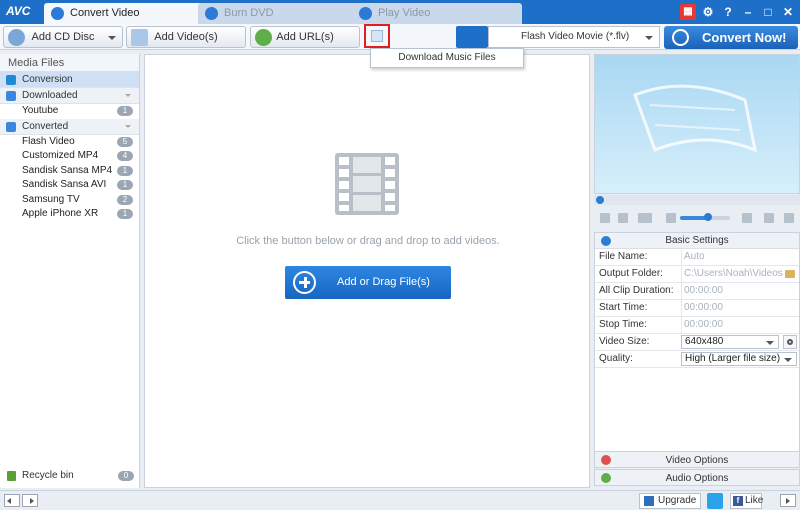 This screenshot has height=510, width=800. I want to click on sidebar-section-downloaded: Downloaded, so click(69, 96).